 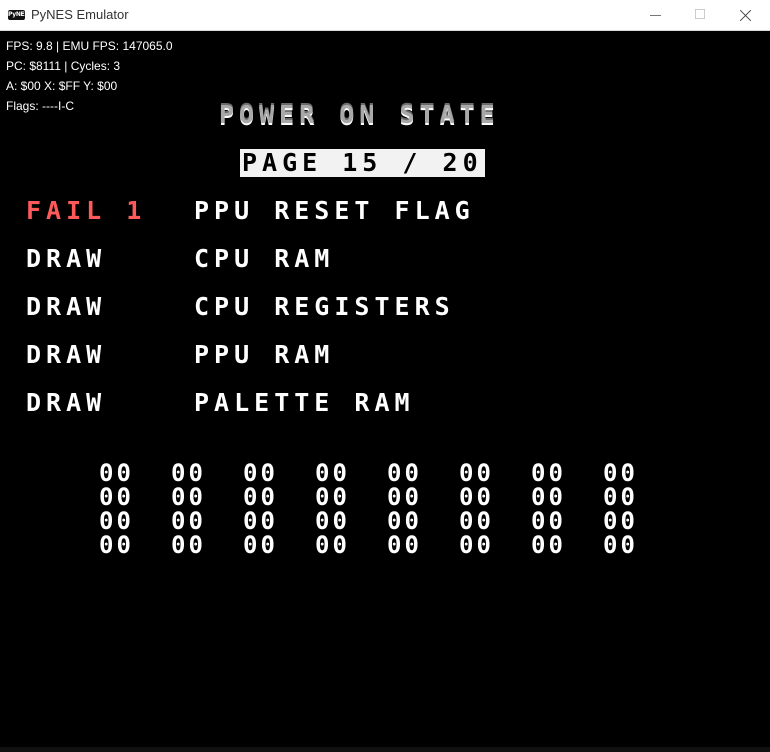 I want to click on test-status: FAIL 1, so click(x=86, y=210).